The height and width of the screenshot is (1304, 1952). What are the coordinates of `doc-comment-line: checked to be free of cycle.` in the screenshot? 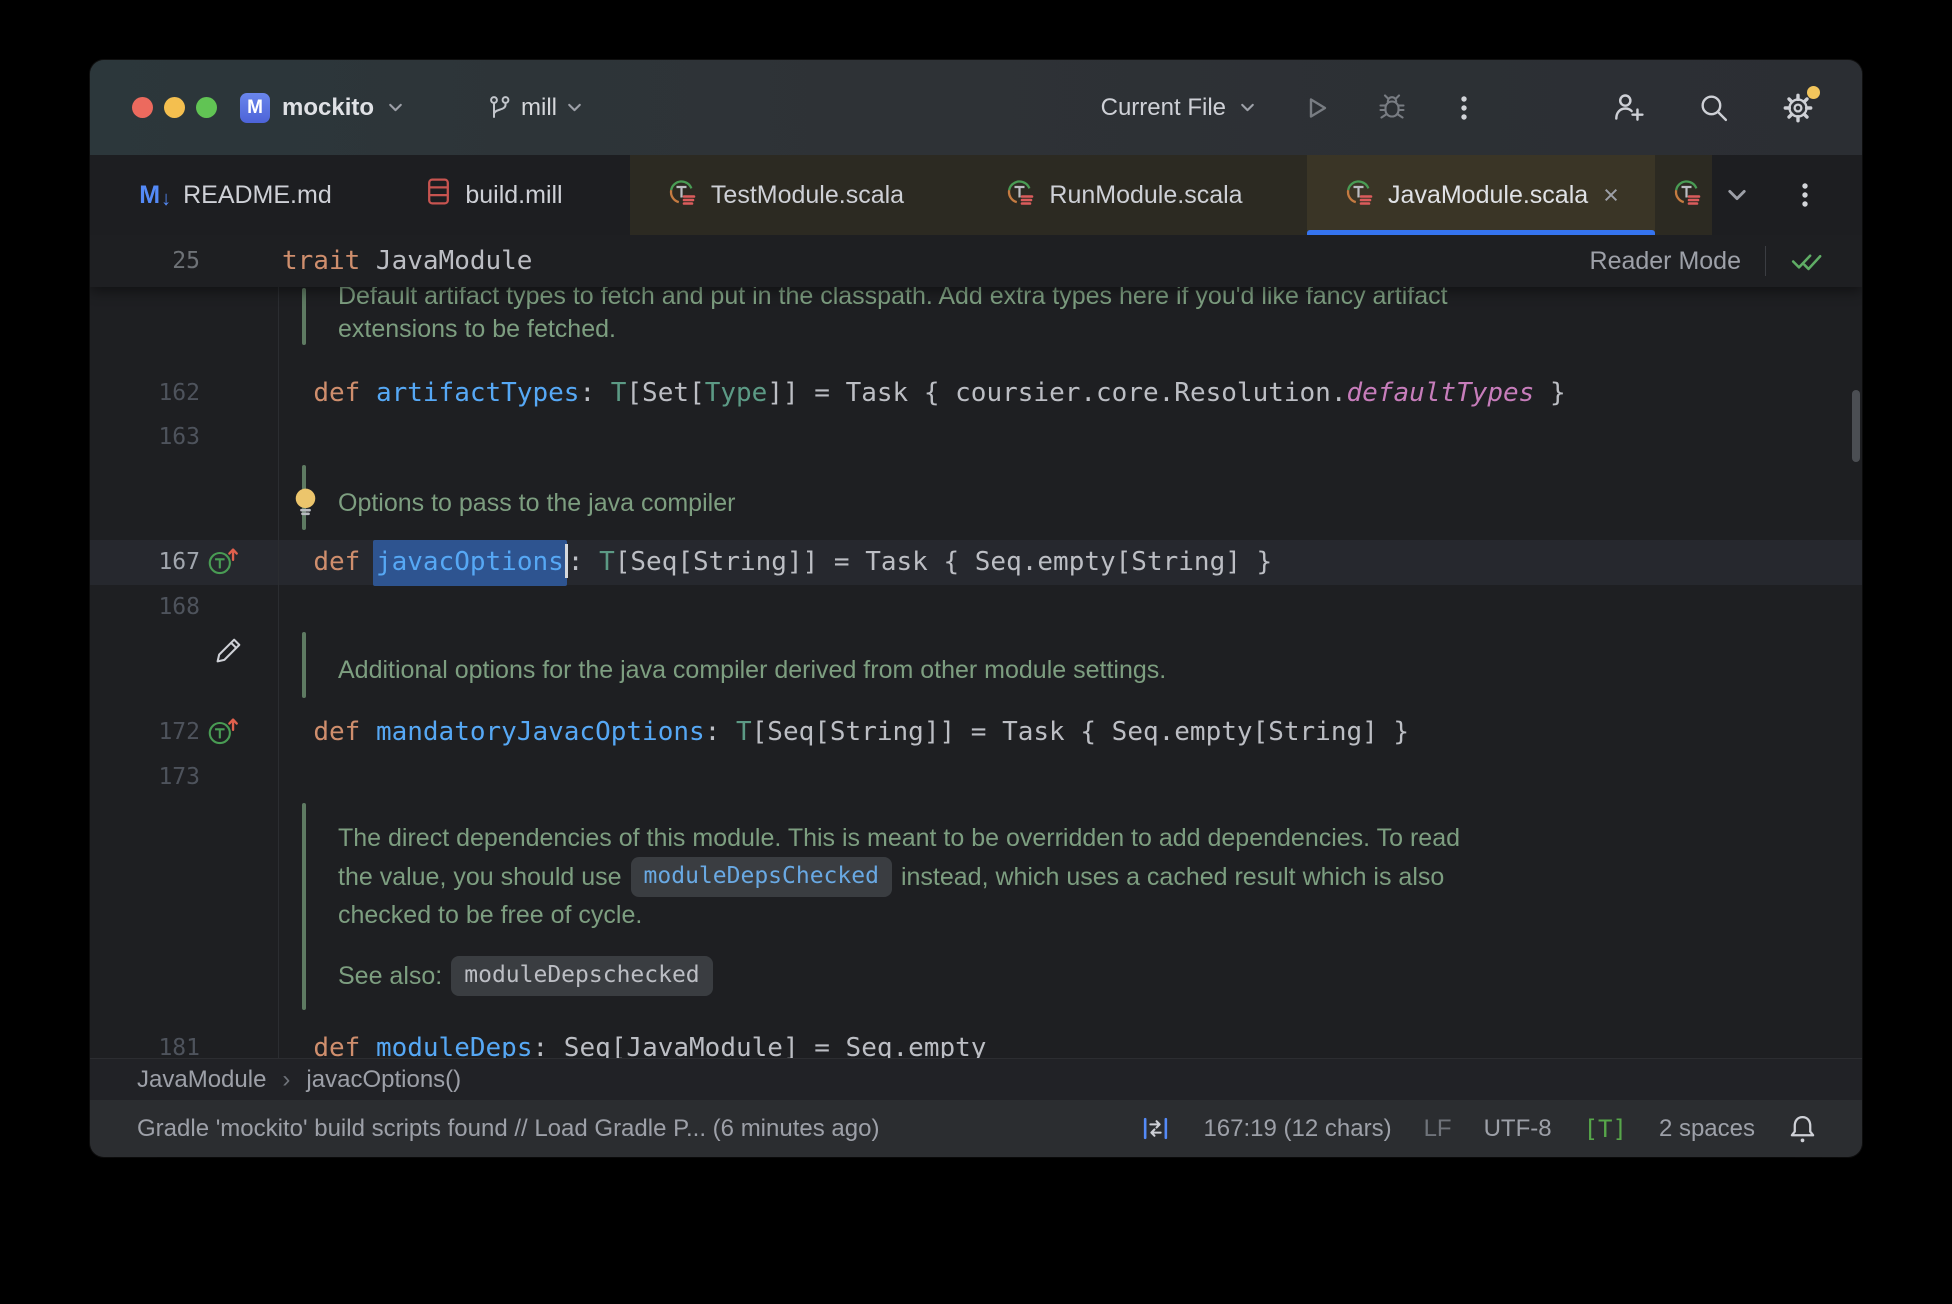 It's located at (490, 914).